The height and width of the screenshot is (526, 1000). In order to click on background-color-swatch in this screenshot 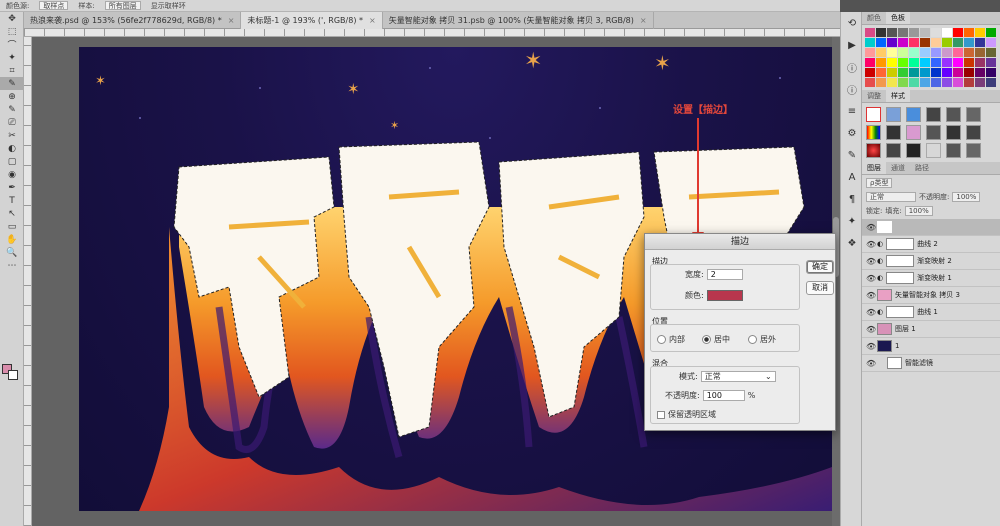, I will do `click(13, 375)`.